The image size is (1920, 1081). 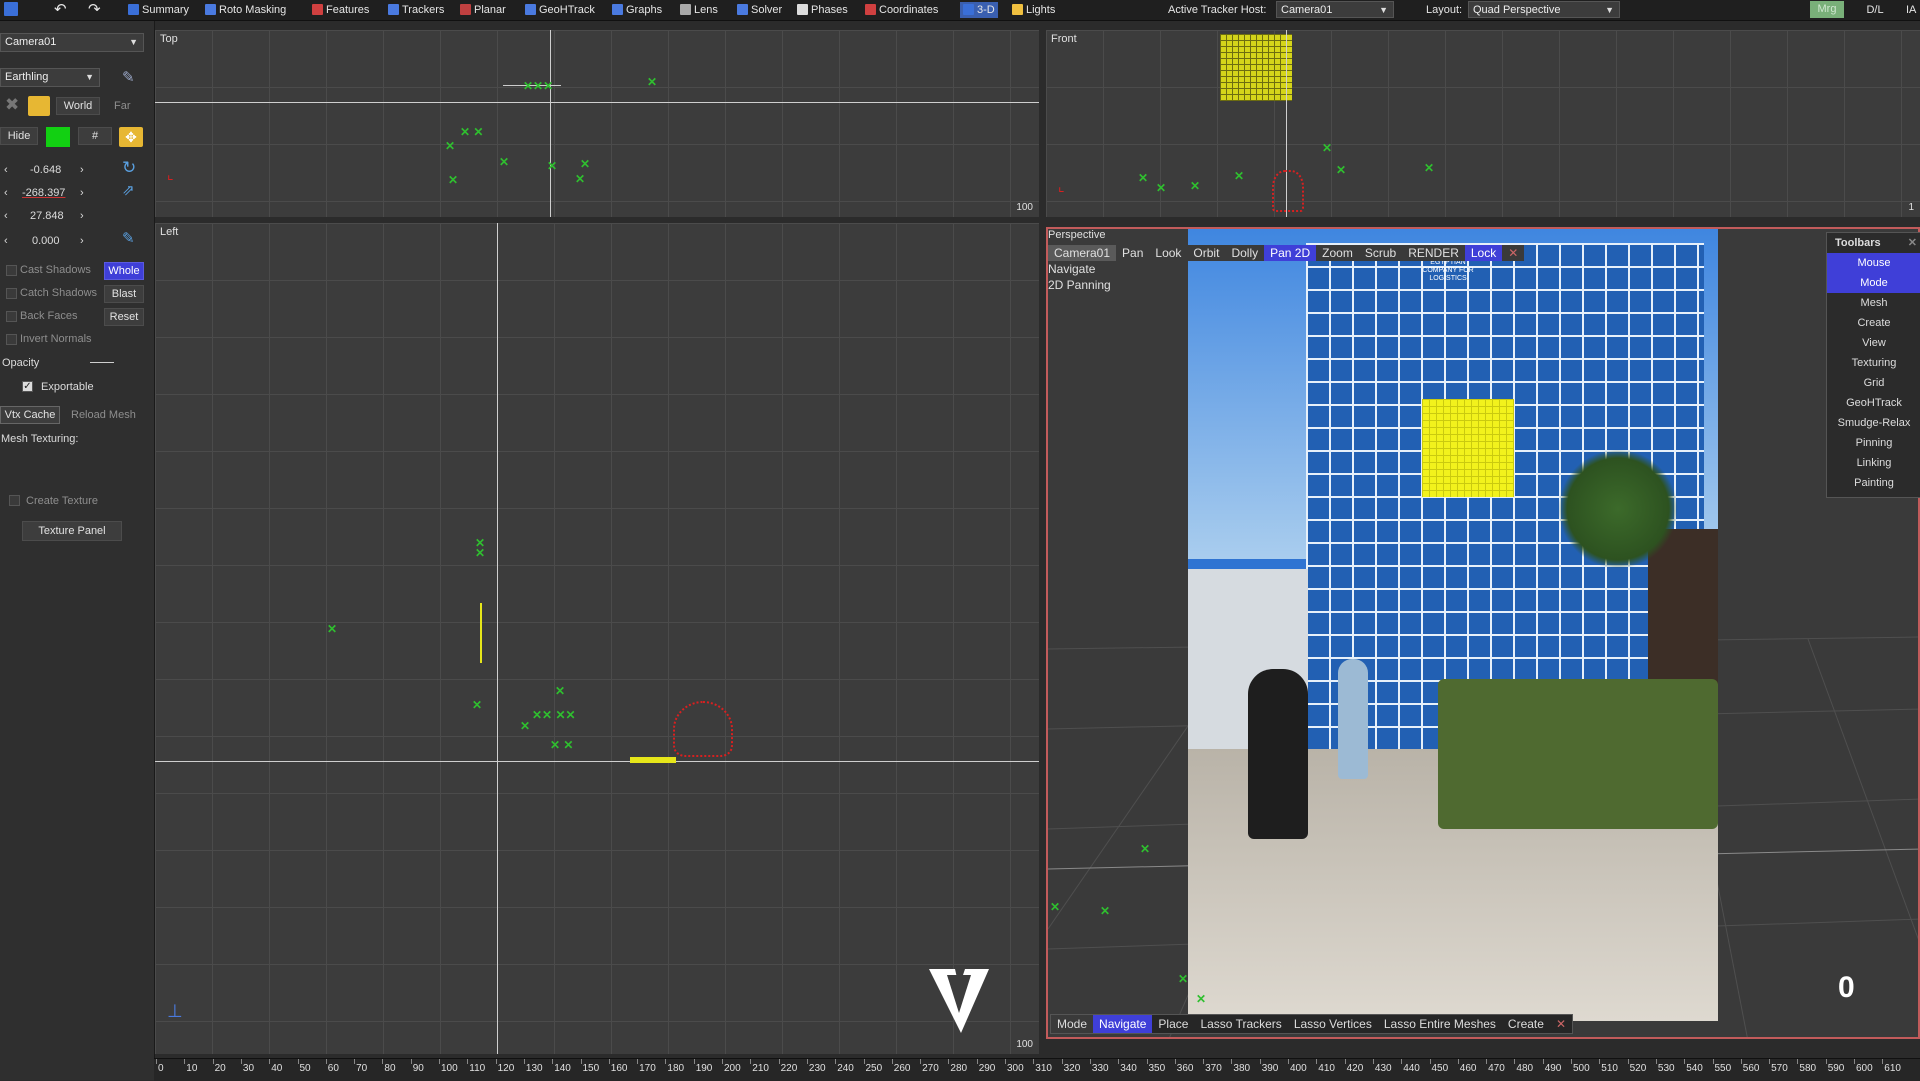 I want to click on invert-normals-checkbox, so click(x=11, y=339).